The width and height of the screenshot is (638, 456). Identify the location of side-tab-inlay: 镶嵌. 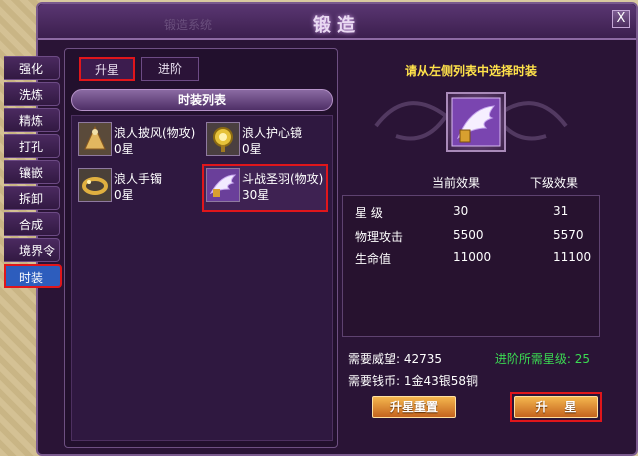
(32, 172).